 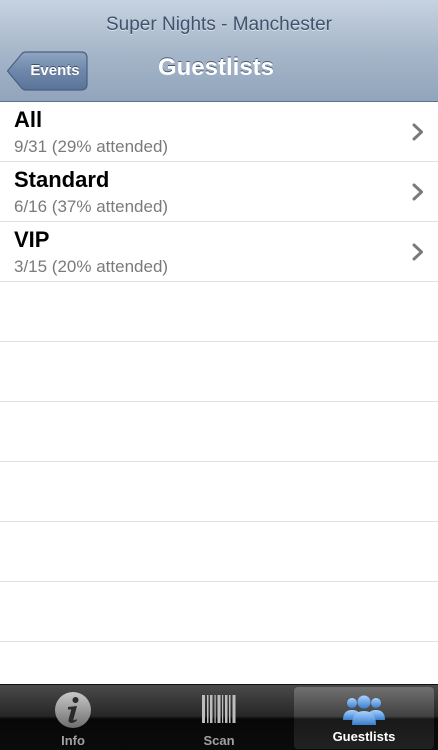 I want to click on tab-guestlists: Guestlists, so click(x=364, y=718).